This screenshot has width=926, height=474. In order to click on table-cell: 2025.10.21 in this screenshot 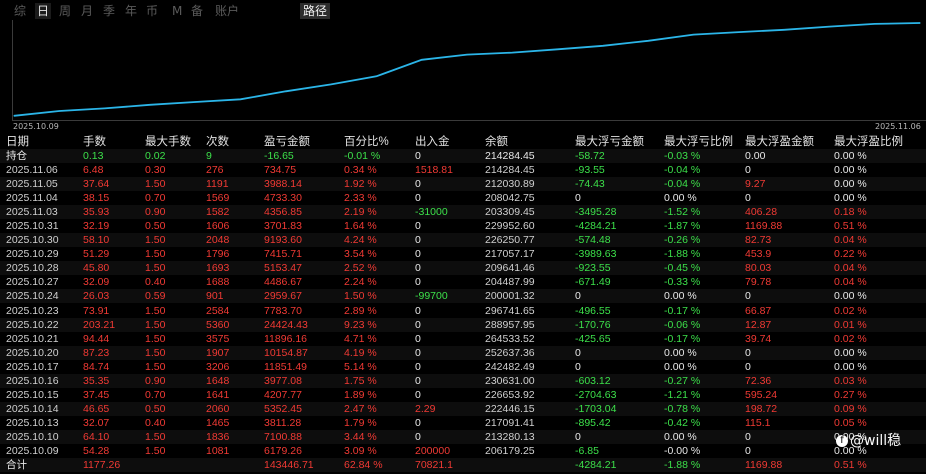, I will do `click(32, 338)`.